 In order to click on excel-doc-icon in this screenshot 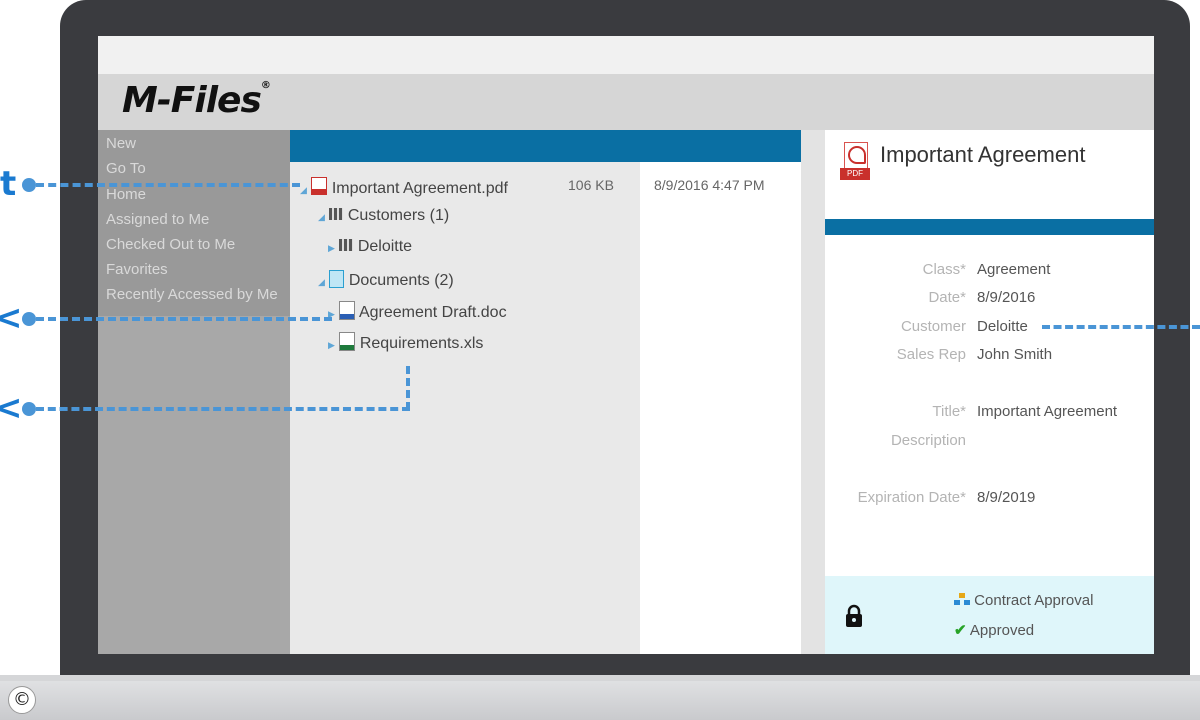, I will do `click(347, 341)`.